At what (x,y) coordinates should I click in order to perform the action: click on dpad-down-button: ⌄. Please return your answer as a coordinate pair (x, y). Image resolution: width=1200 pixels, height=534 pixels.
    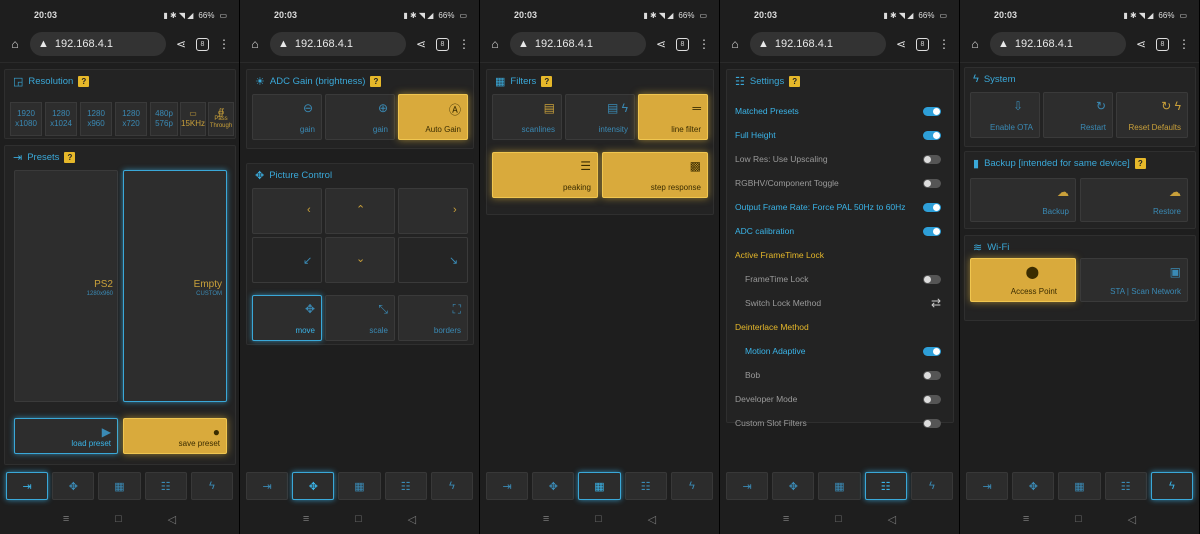
    Looking at the image, I should click on (360, 260).